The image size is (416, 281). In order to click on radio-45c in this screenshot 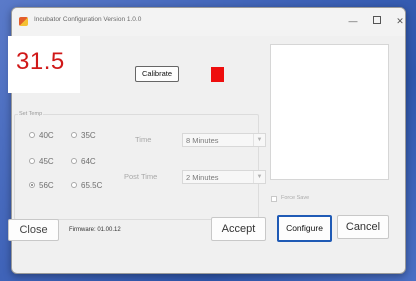, I will do `click(32, 161)`.